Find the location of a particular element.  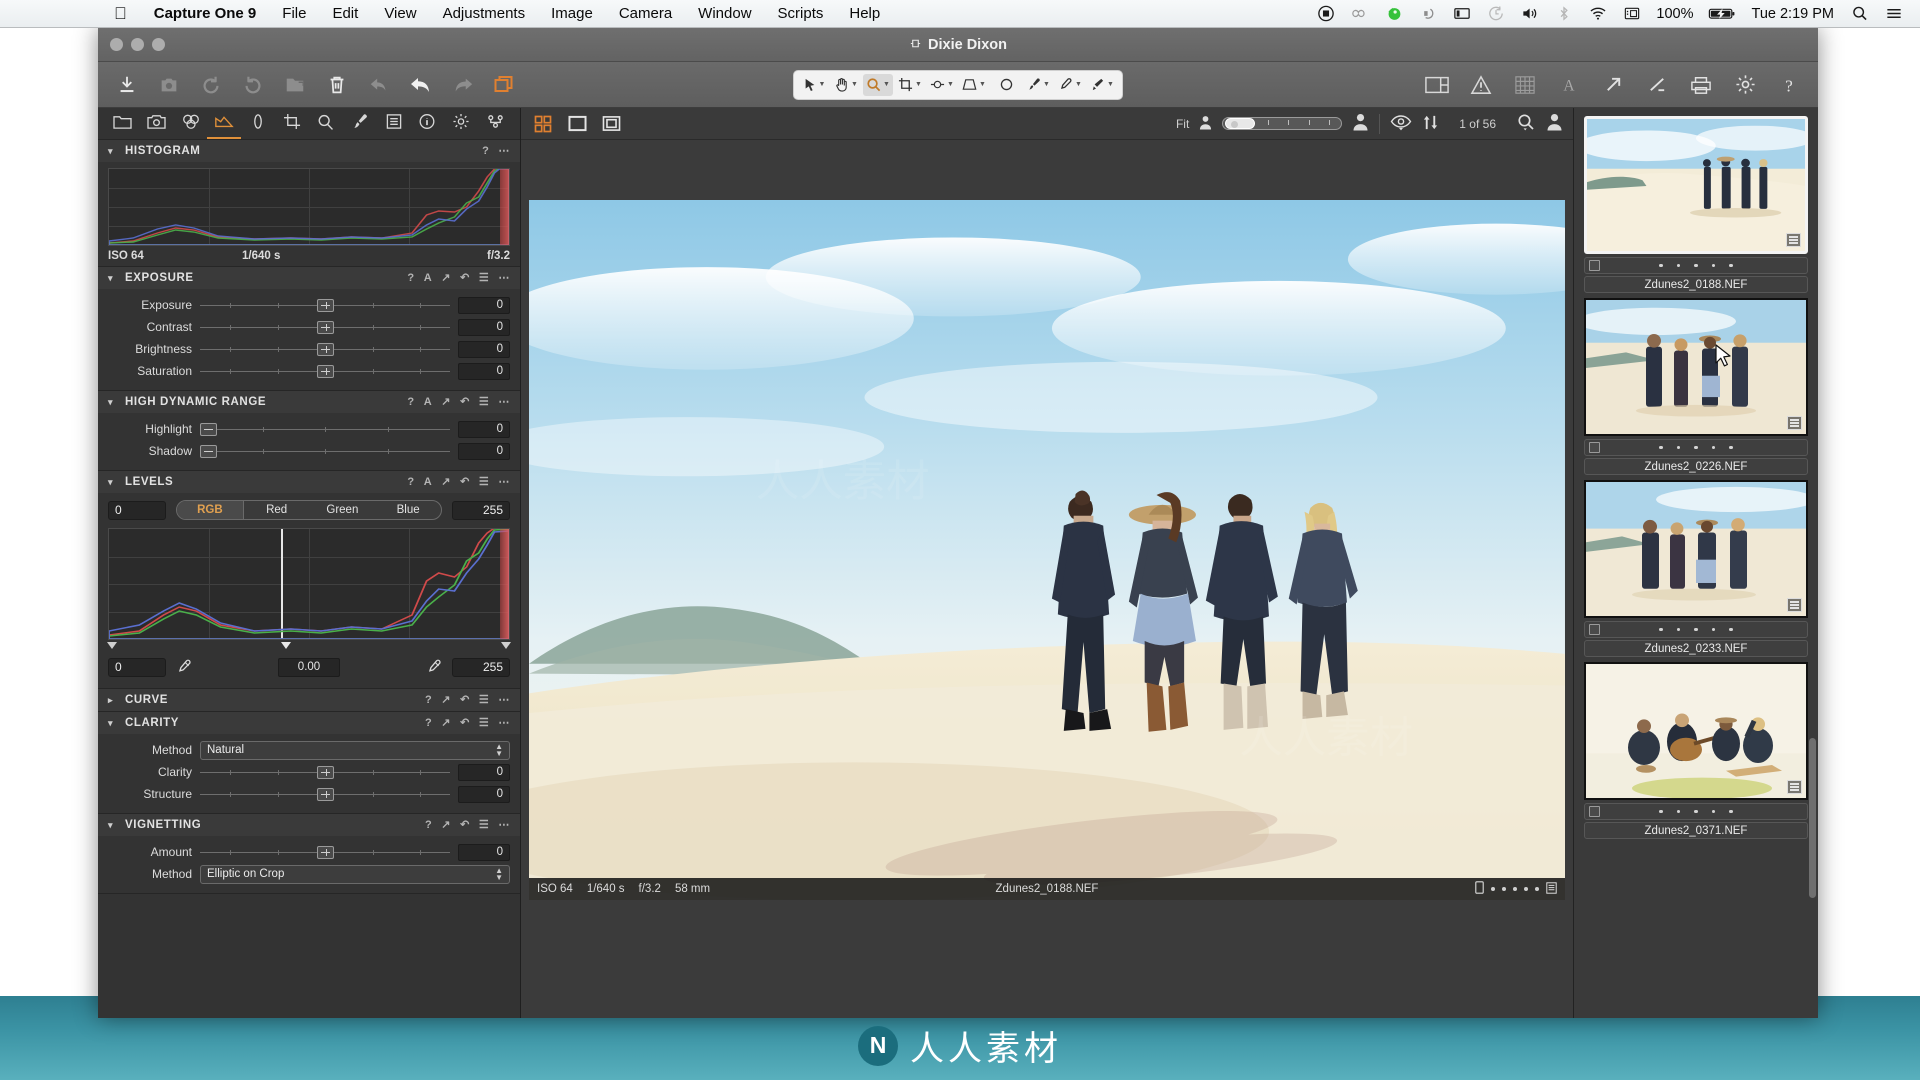

menu-item-adjustments: Adjustments is located at coordinates (484, 14).